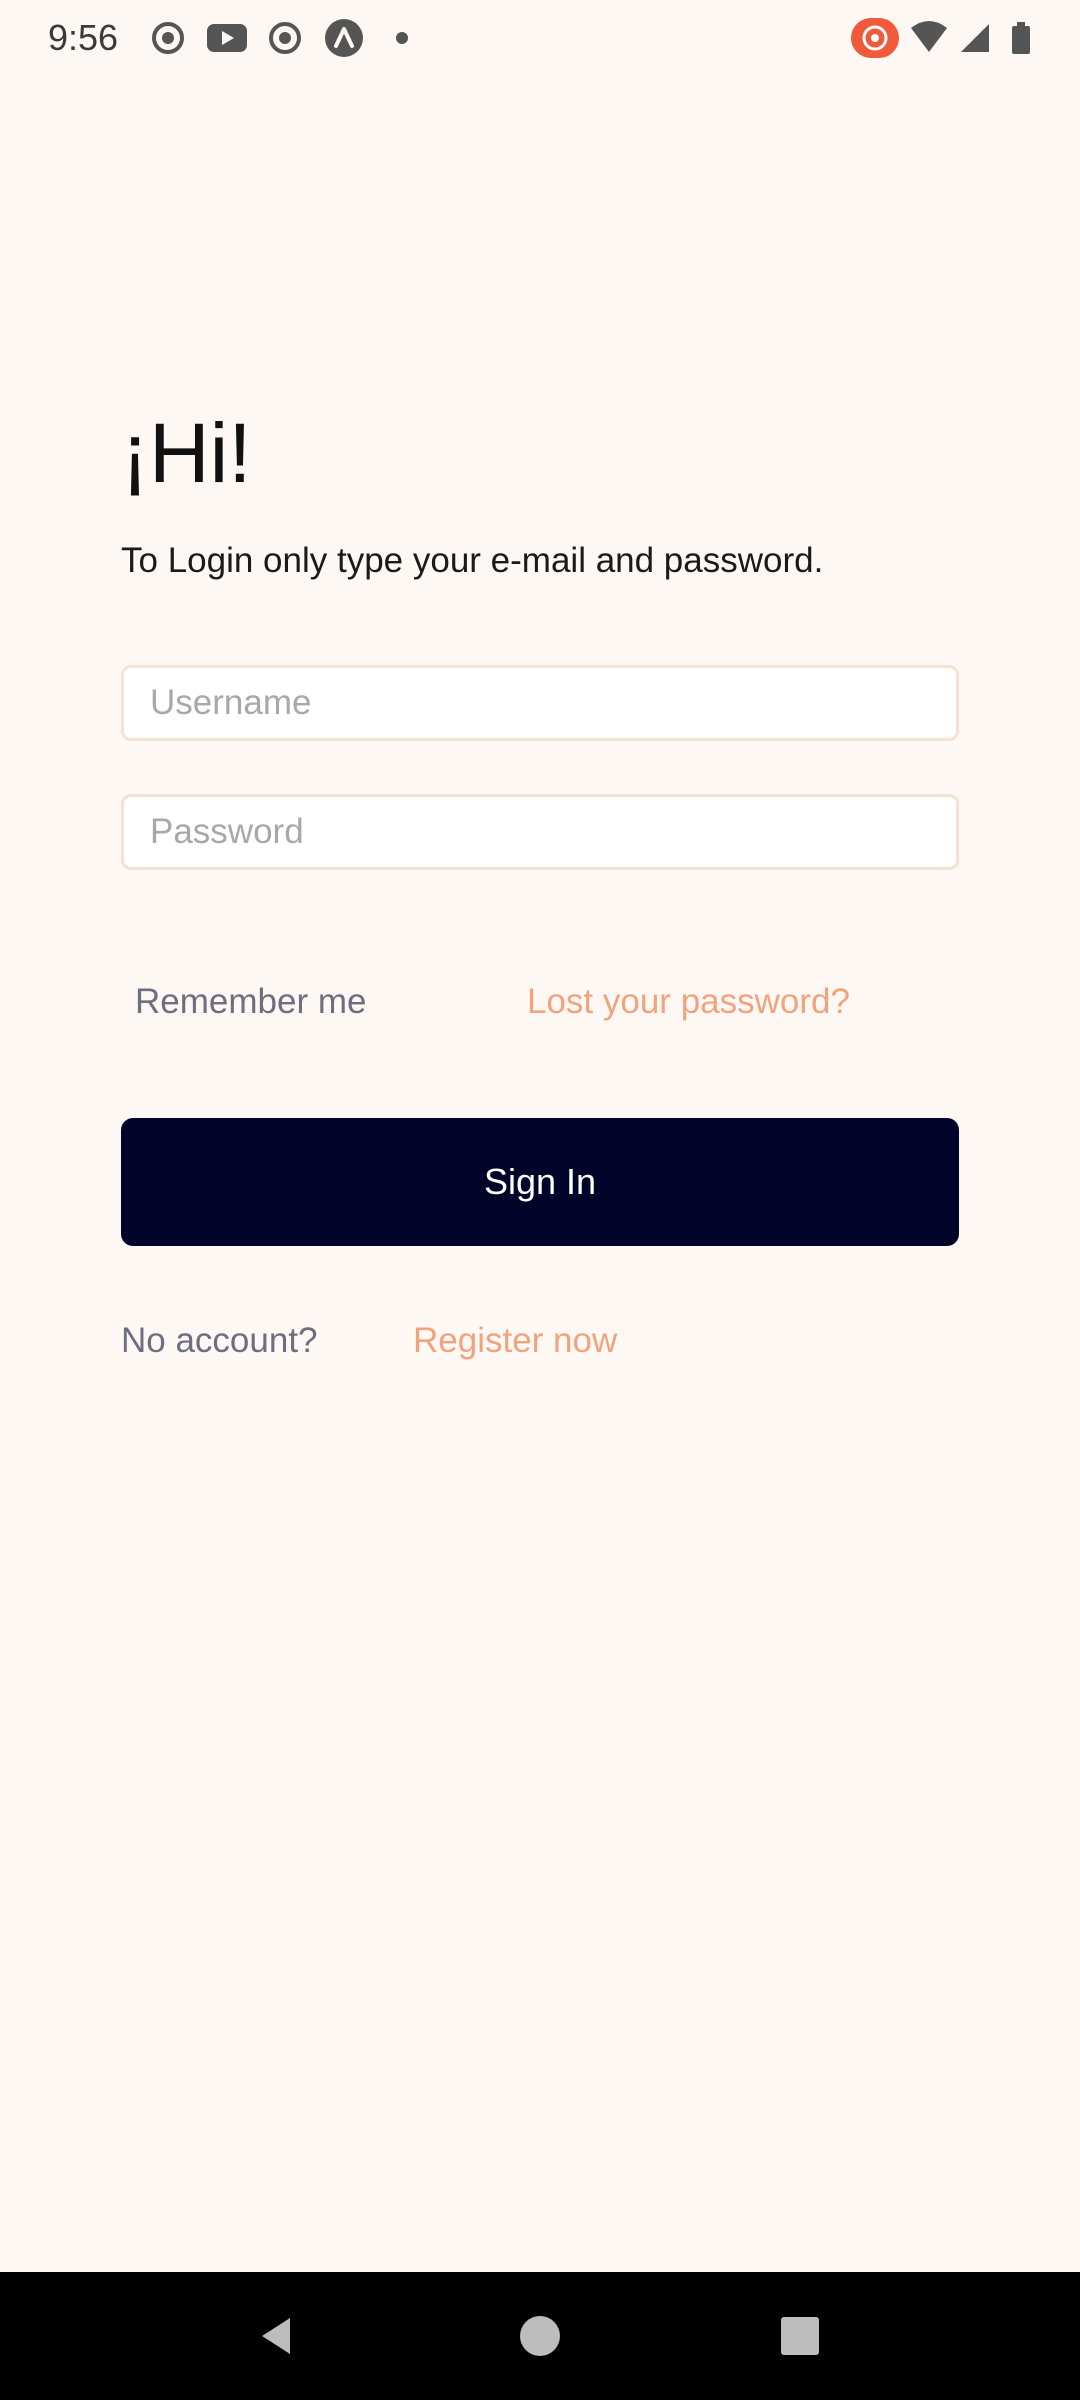 The image size is (1080, 2400). I want to click on lost-password-link: Lost your password?, so click(688, 1002).